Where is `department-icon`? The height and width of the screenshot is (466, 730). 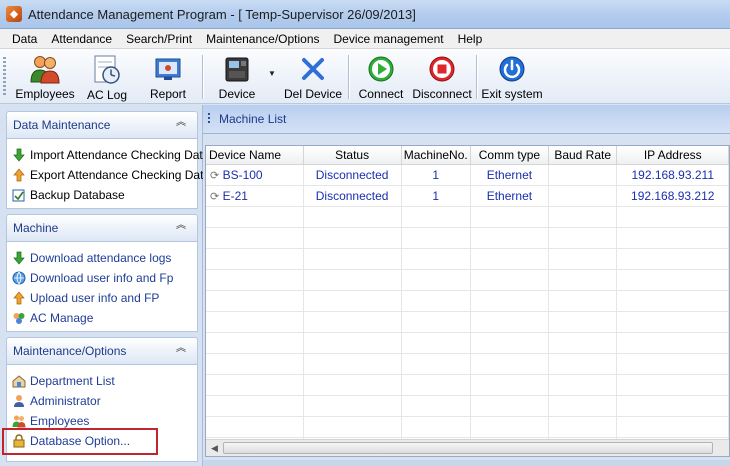
department-icon is located at coordinates (19, 381).